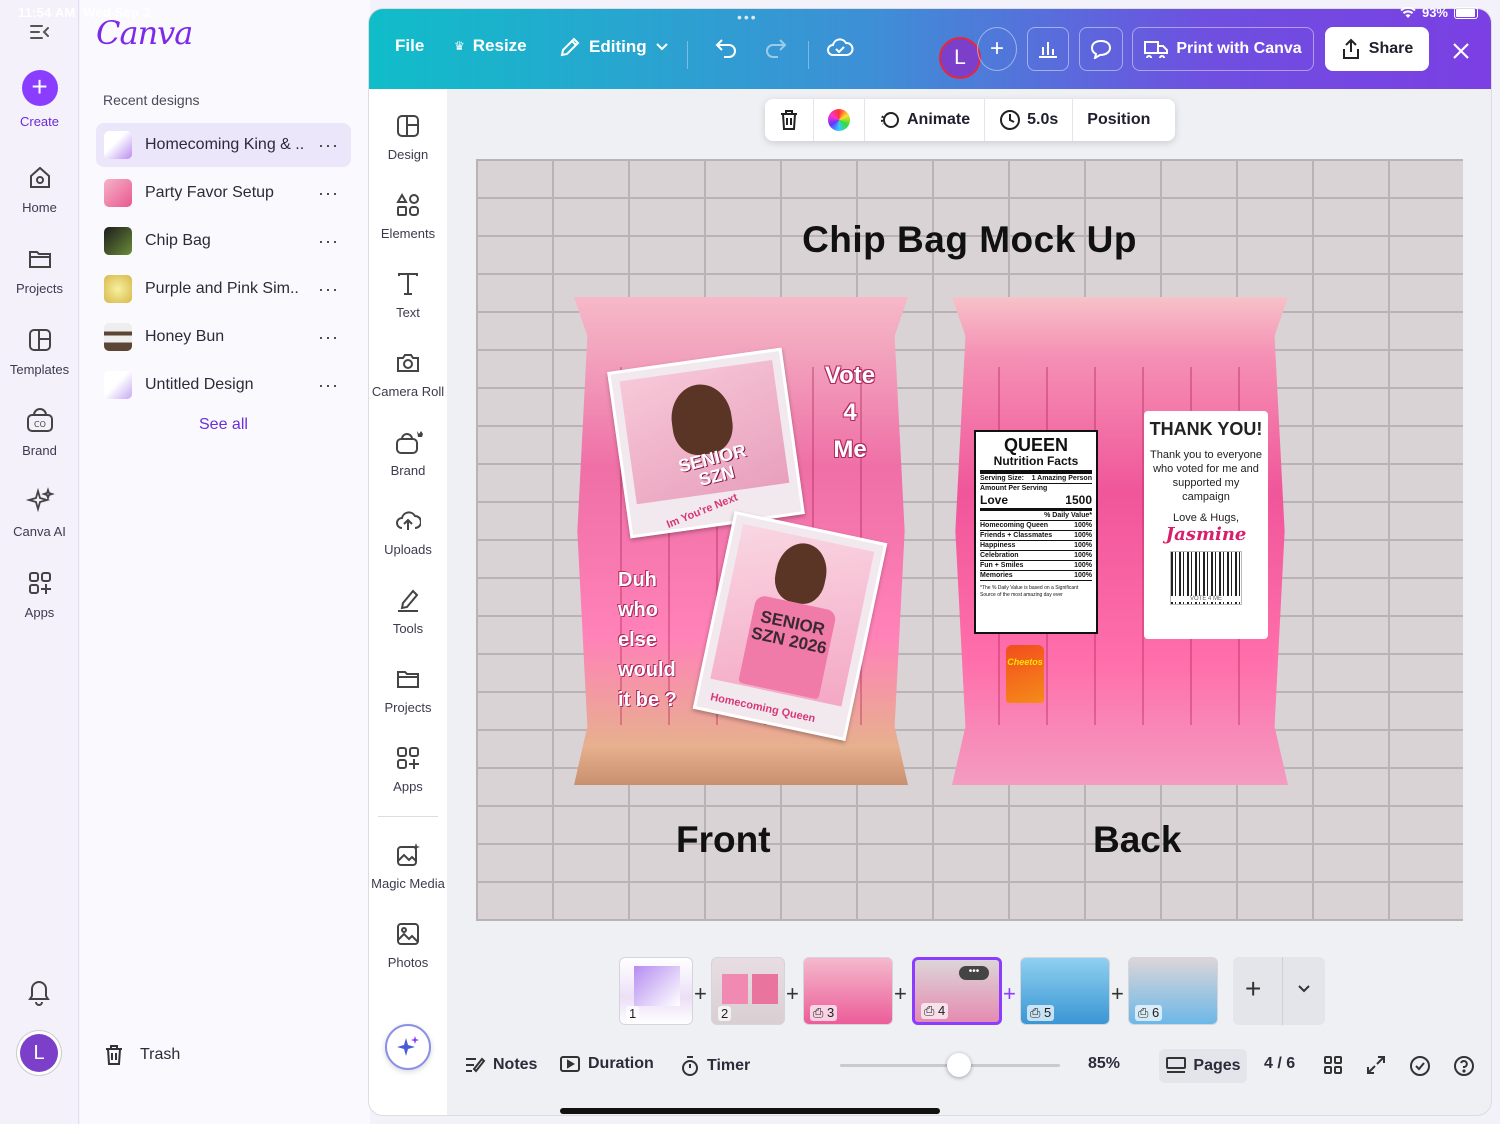 The height and width of the screenshot is (1124, 1500). What do you see at coordinates (408, 453) in the screenshot?
I see `side-item-brand: Brand` at bounding box center [408, 453].